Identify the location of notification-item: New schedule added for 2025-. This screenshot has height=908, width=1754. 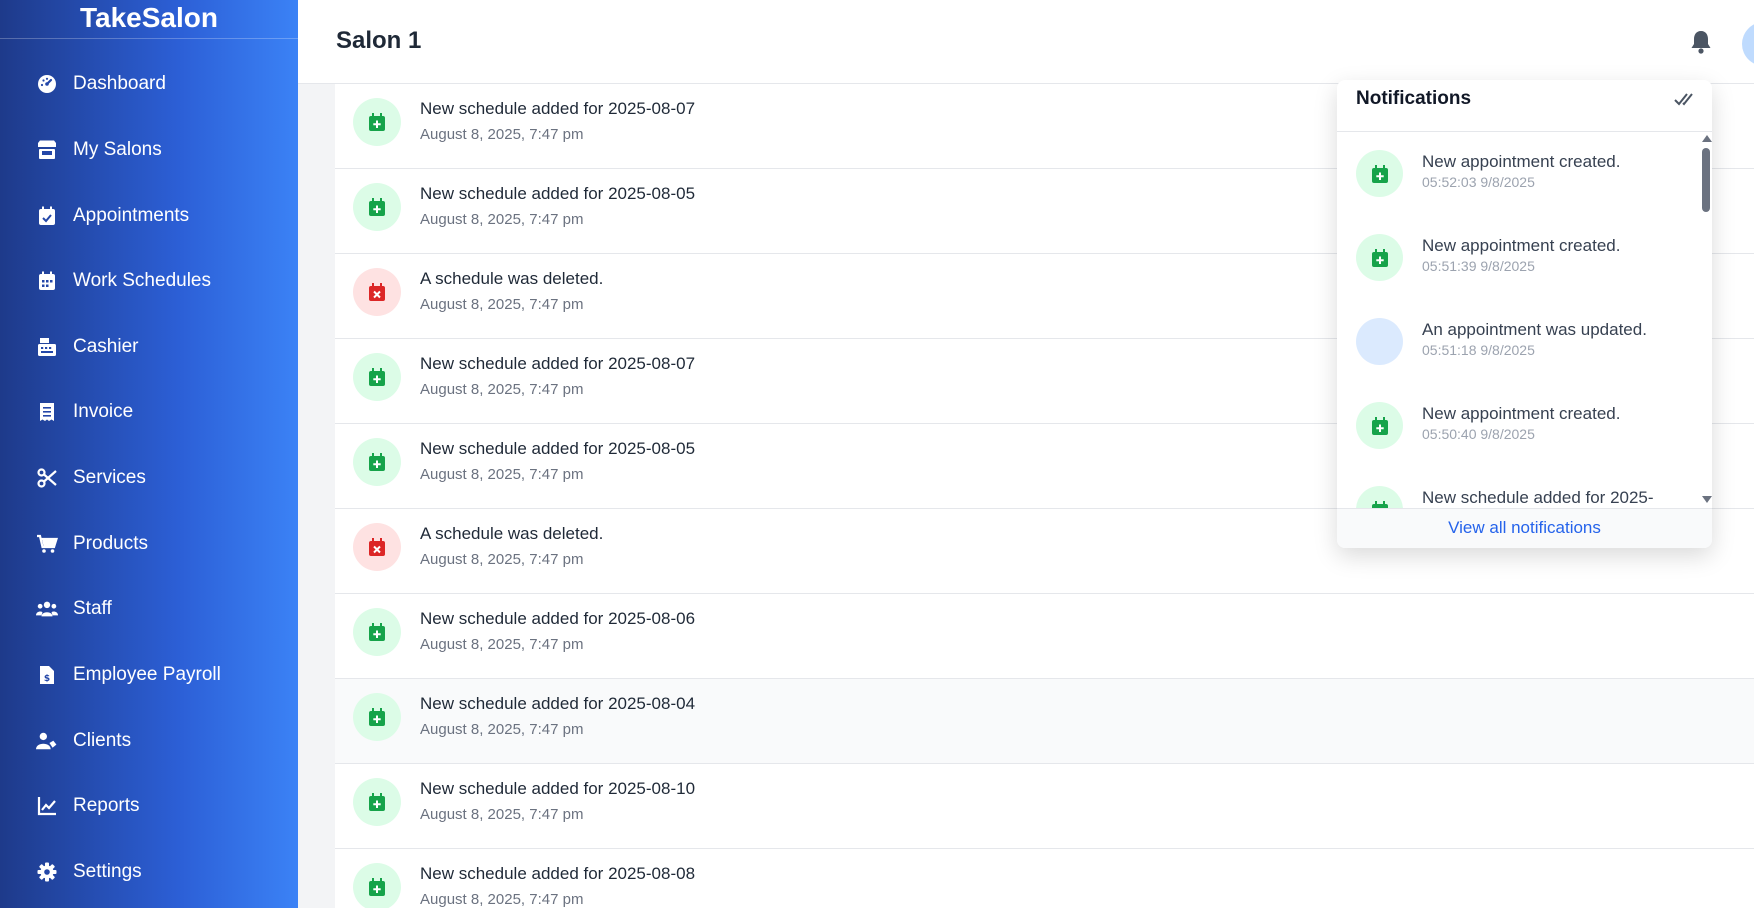
(1517, 488).